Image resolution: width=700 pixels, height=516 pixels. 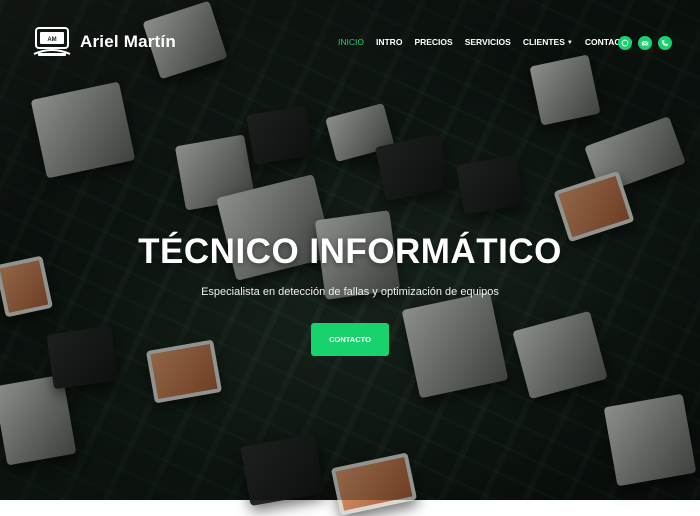 I want to click on nav-item-precios: PRECIOS, so click(x=433, y=42).